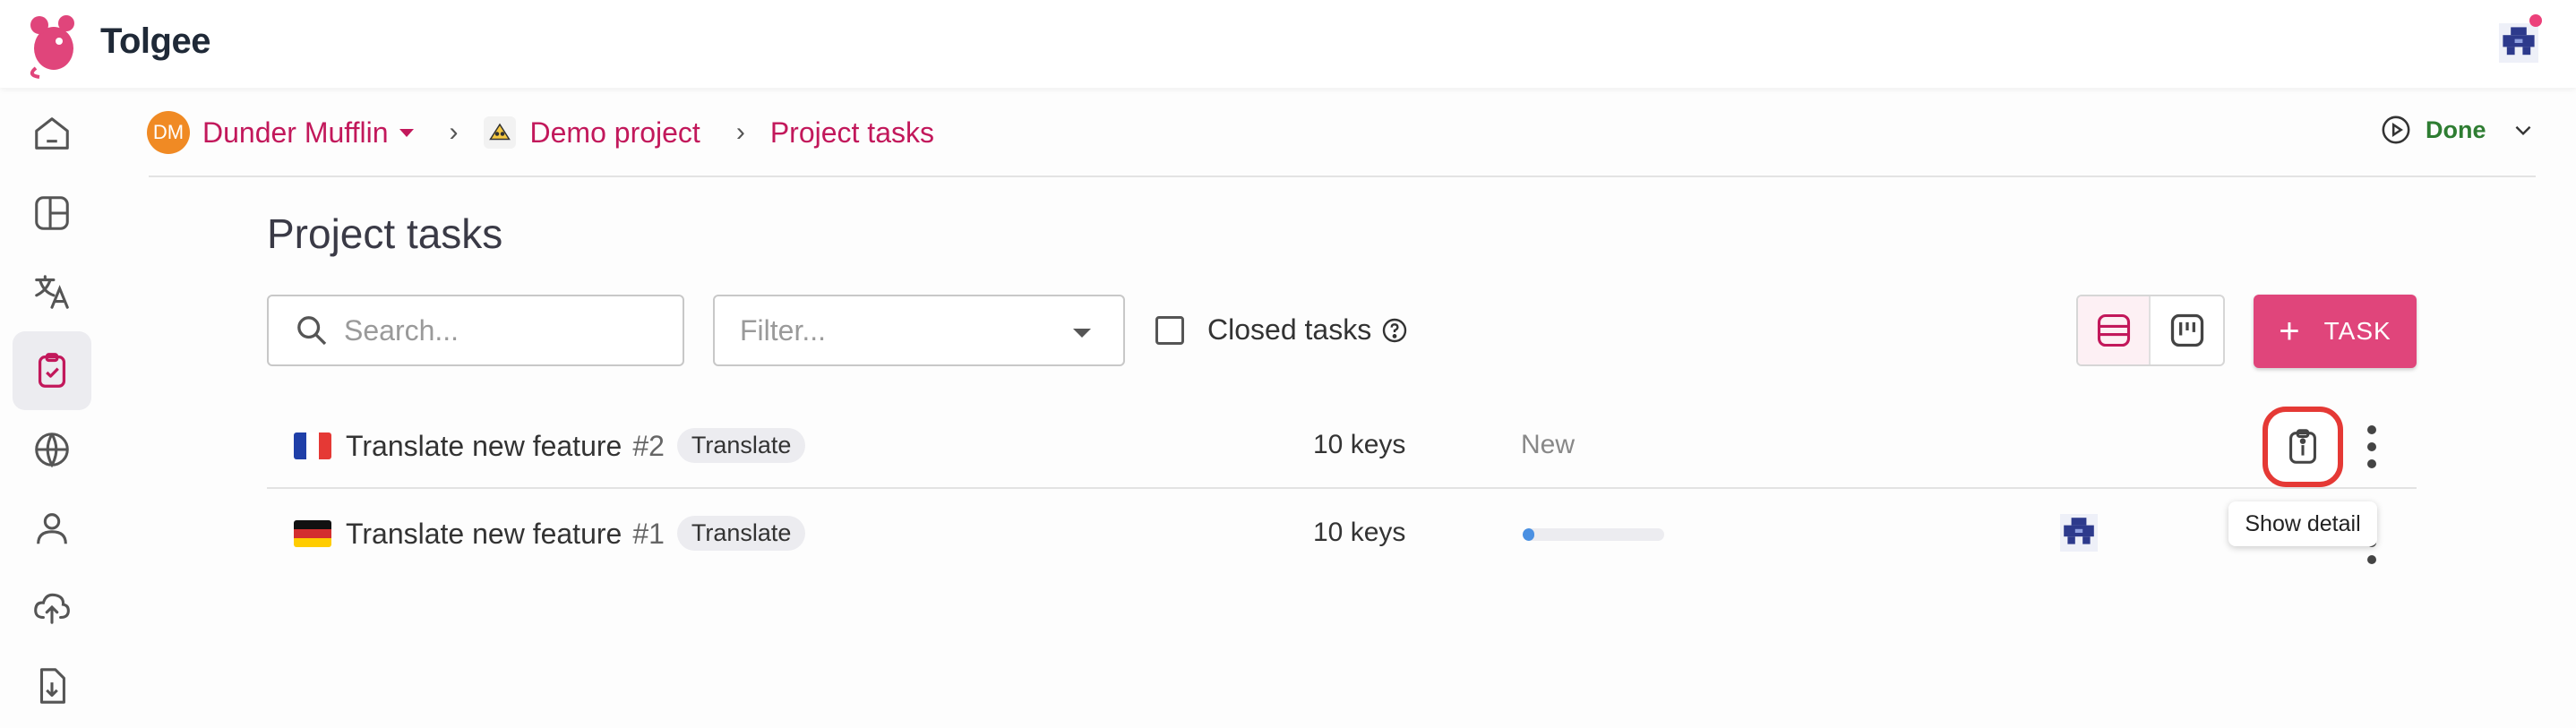  Describe the element at coordinates (2290, 331) in the screenshot. I see `plus-icon: +` at that location.